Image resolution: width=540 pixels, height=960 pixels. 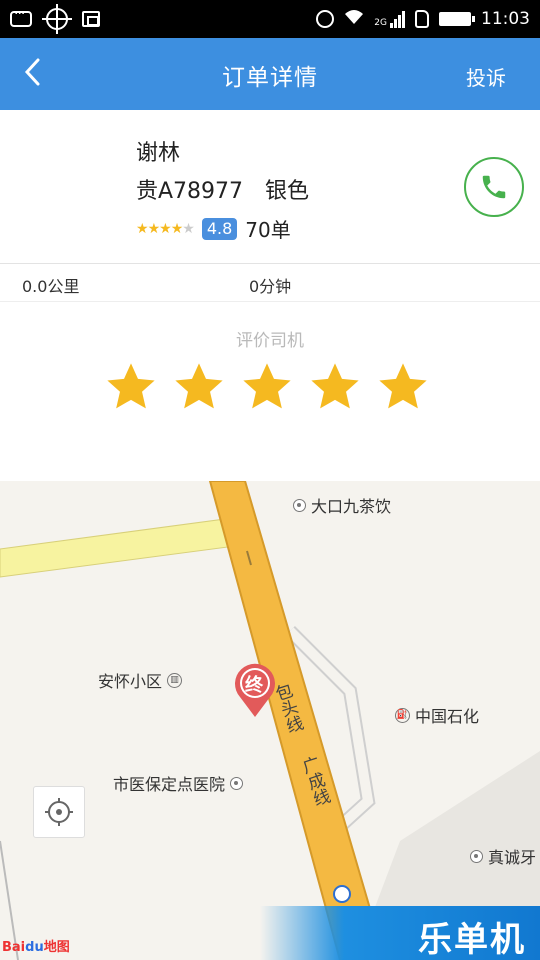 I want to click on poi-hospital: 市医保定点医院, so click(x=178, y=783).